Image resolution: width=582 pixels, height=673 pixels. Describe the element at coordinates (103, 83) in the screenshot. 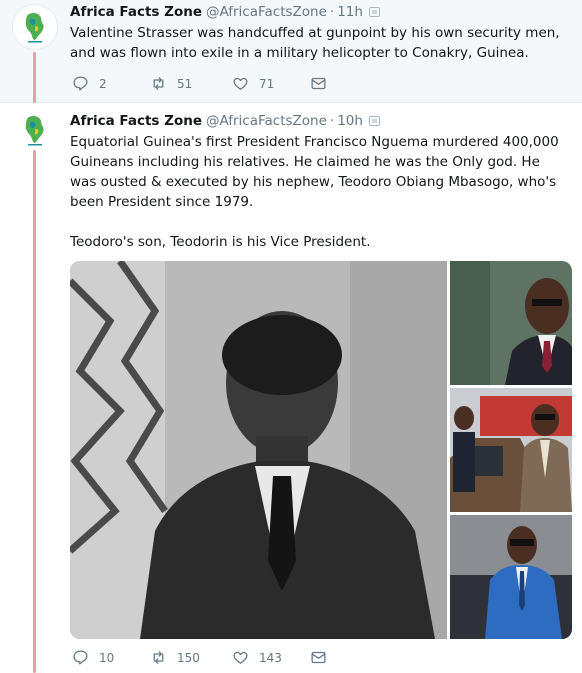

I see `reply-count: 2` at that location.